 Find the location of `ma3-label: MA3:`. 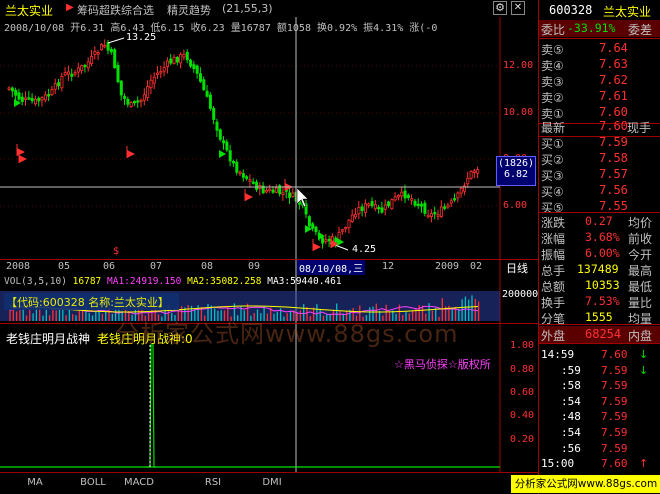

ma3-label: MA3: is located at coordinates (279, 281).